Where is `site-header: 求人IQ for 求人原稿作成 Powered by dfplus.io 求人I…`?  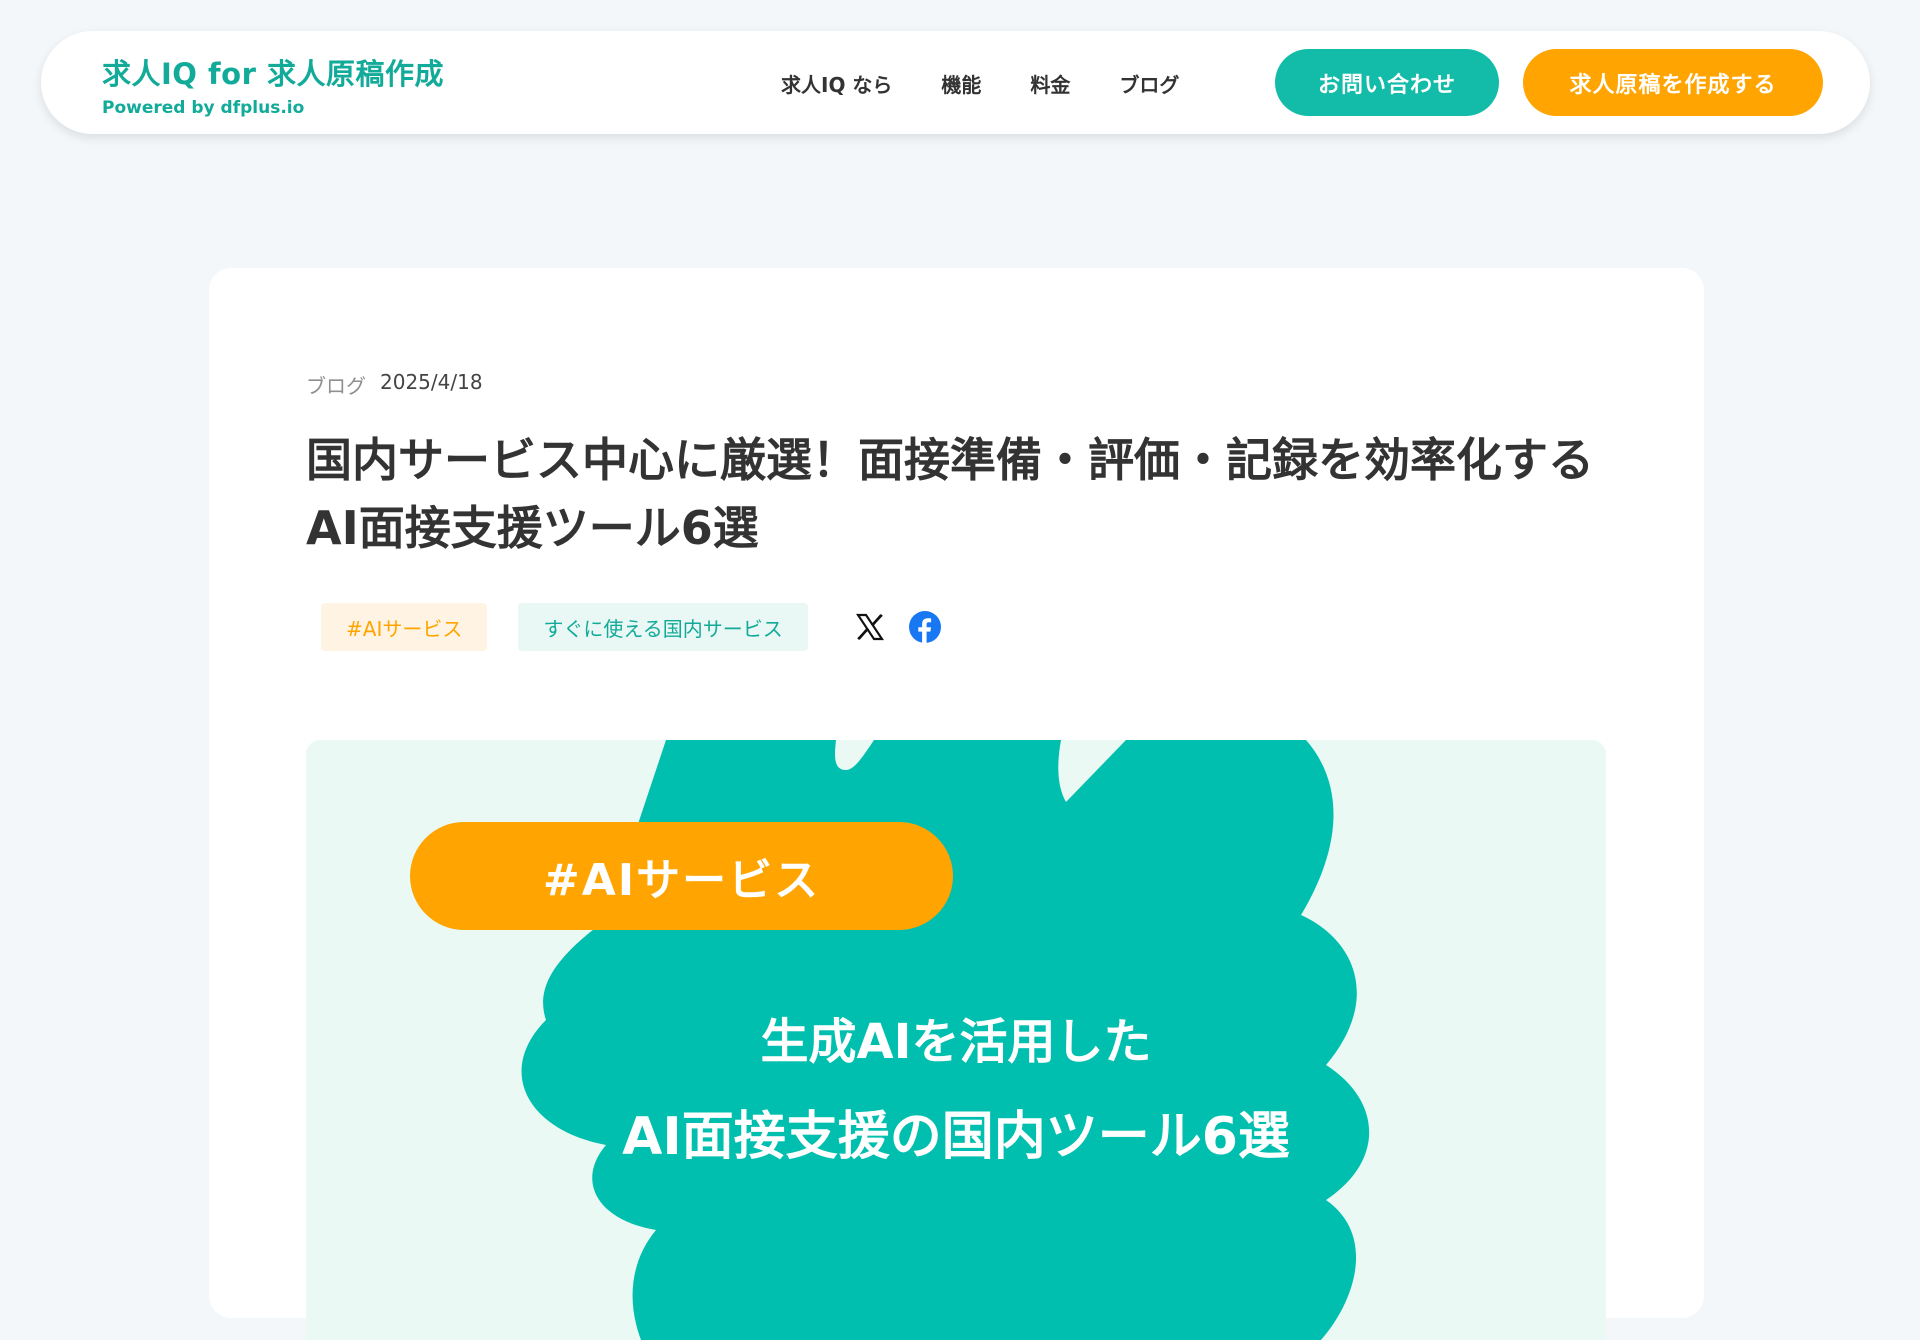
site-header: 求人IQ for 求人原稿作成 Powered by dfplus.io 求人I… is located at coordinates (955, 82).